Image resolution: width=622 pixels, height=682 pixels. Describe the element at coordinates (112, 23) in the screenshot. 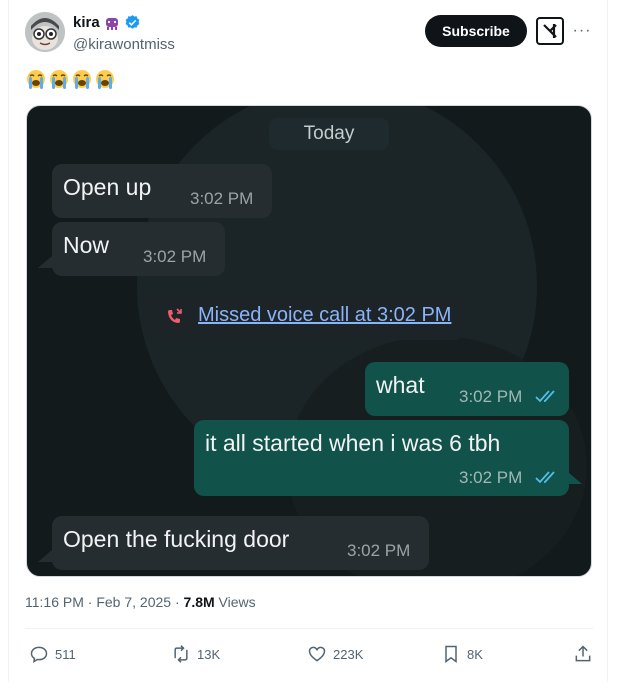

I see `alien-emoji-icon` at that location.